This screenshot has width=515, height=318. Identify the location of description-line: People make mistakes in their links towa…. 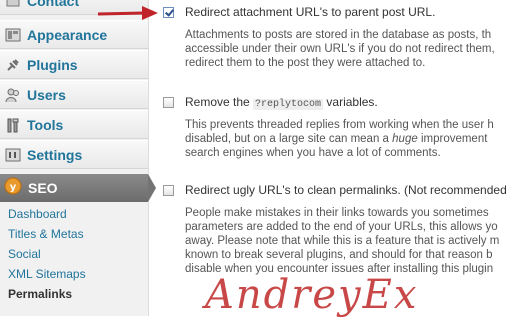
(337, 213).